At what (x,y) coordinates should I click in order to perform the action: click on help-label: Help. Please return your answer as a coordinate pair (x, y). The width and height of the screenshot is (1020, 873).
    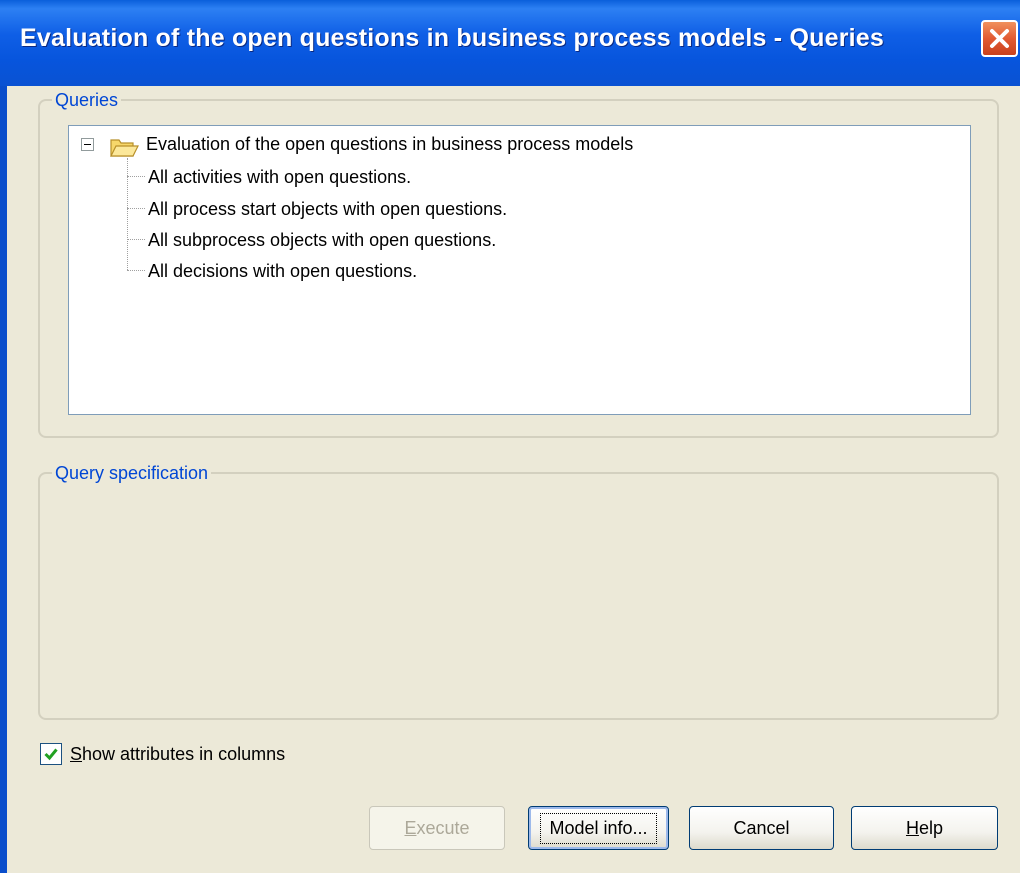
    Looking at the image, I should click on (924, 828).